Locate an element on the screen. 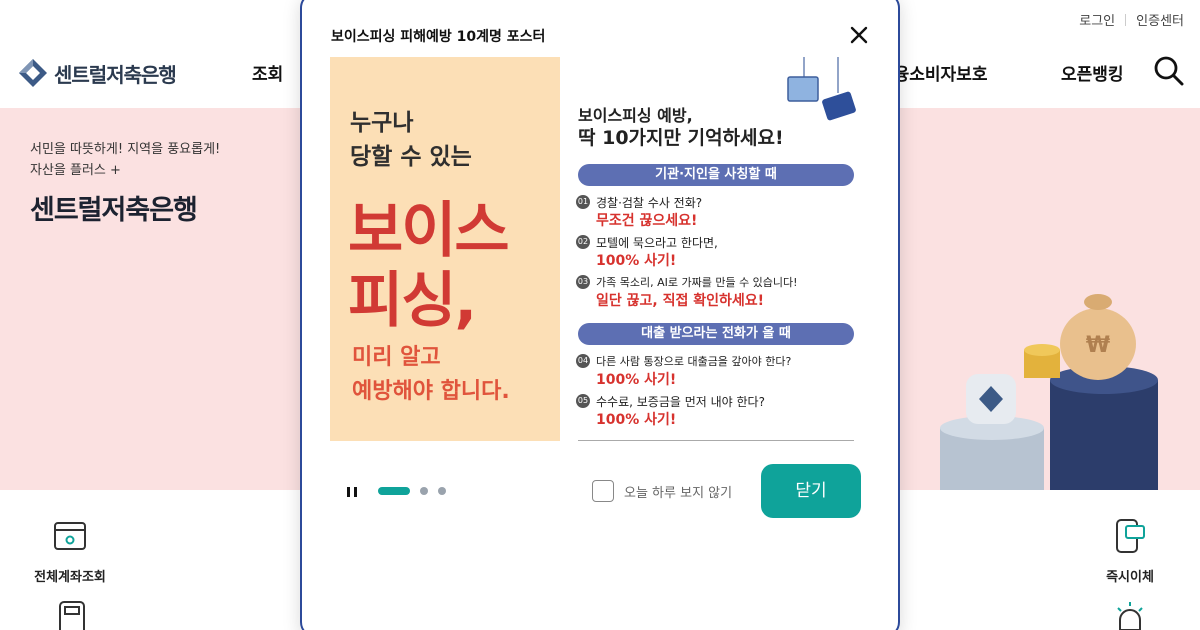 Image resolution: width=1200 pixels, height=630 pixels. poster-item-number: 04 is located at coordinates (583, 361).